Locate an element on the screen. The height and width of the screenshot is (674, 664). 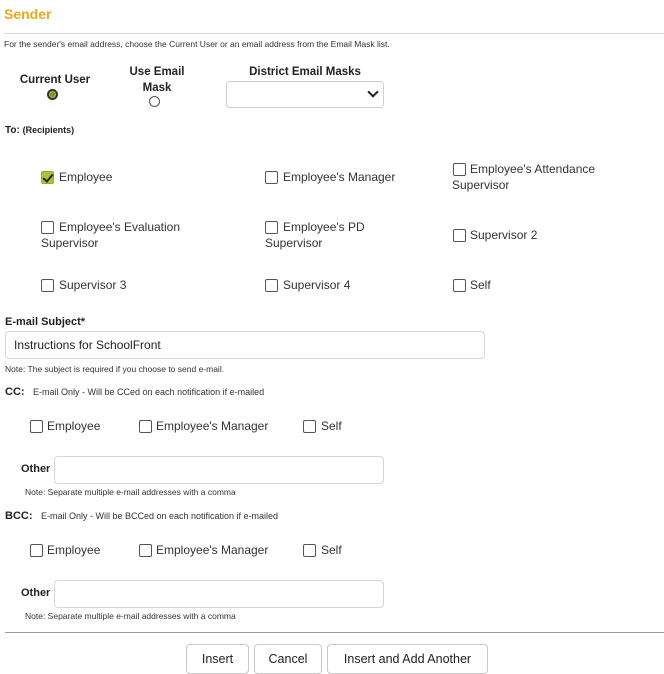
cc-label: CC: is located at coordinates (15, 392).